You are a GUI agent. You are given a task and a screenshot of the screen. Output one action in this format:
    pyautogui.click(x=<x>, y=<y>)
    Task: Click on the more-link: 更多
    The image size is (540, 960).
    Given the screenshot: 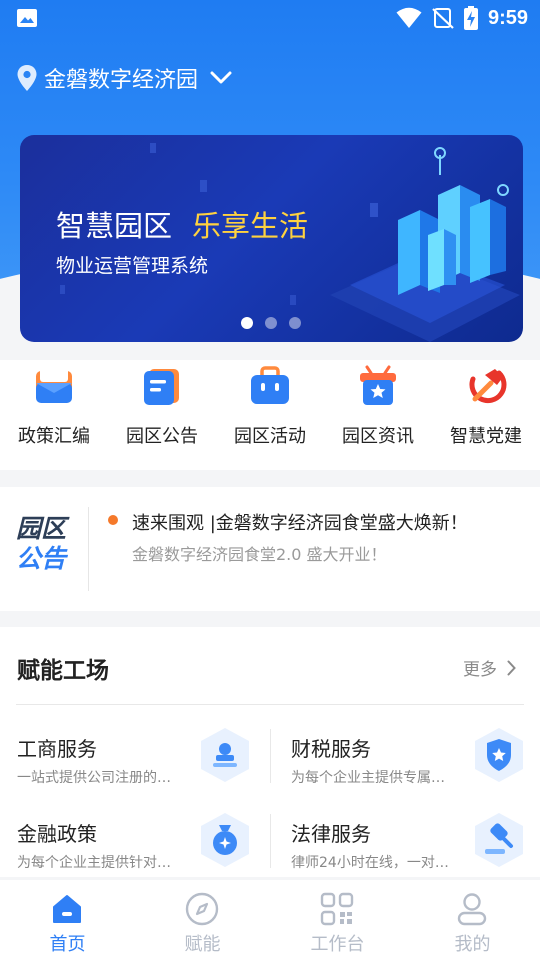 What is the action you would take?
    pyautogui.click(x=489, y=667)
    